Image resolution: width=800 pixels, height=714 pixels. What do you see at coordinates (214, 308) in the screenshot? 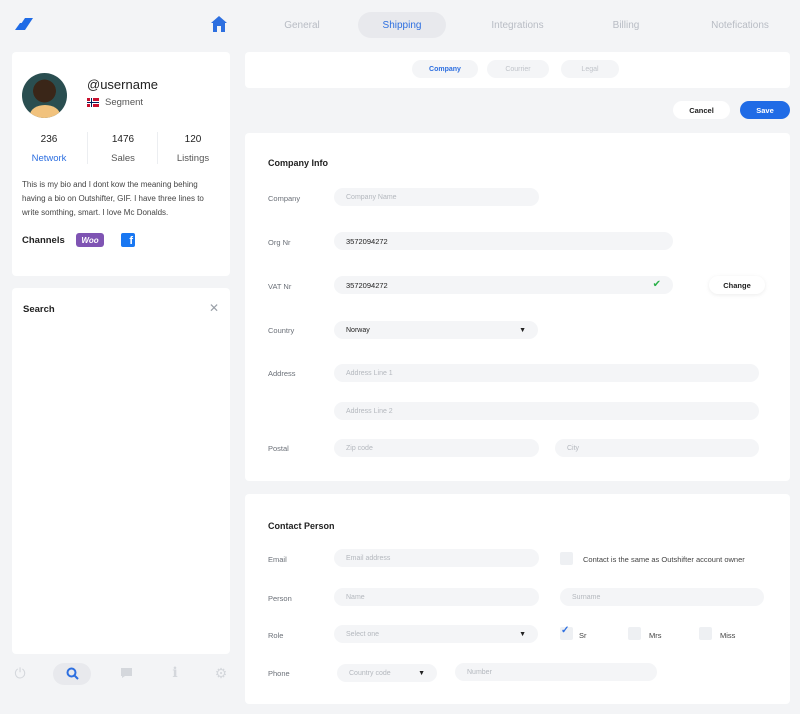
I see `close-icon: ✕` at bounding box center [214, 308].